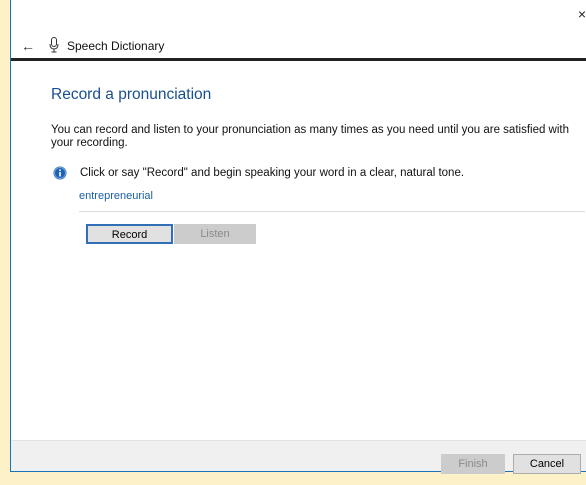  Describe the element at coordinates (581, 14) in the screenshot. I see `close-icon: ×` at that location.